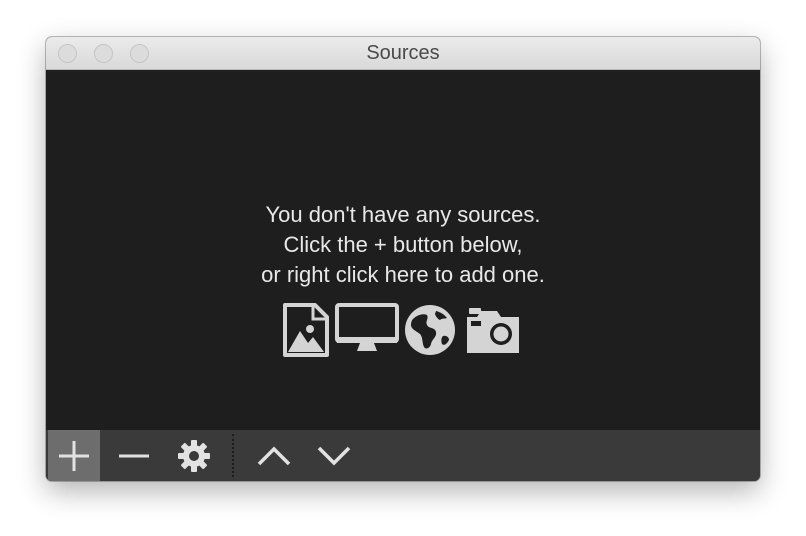  I want to click on add-icon, so click(74, 455).